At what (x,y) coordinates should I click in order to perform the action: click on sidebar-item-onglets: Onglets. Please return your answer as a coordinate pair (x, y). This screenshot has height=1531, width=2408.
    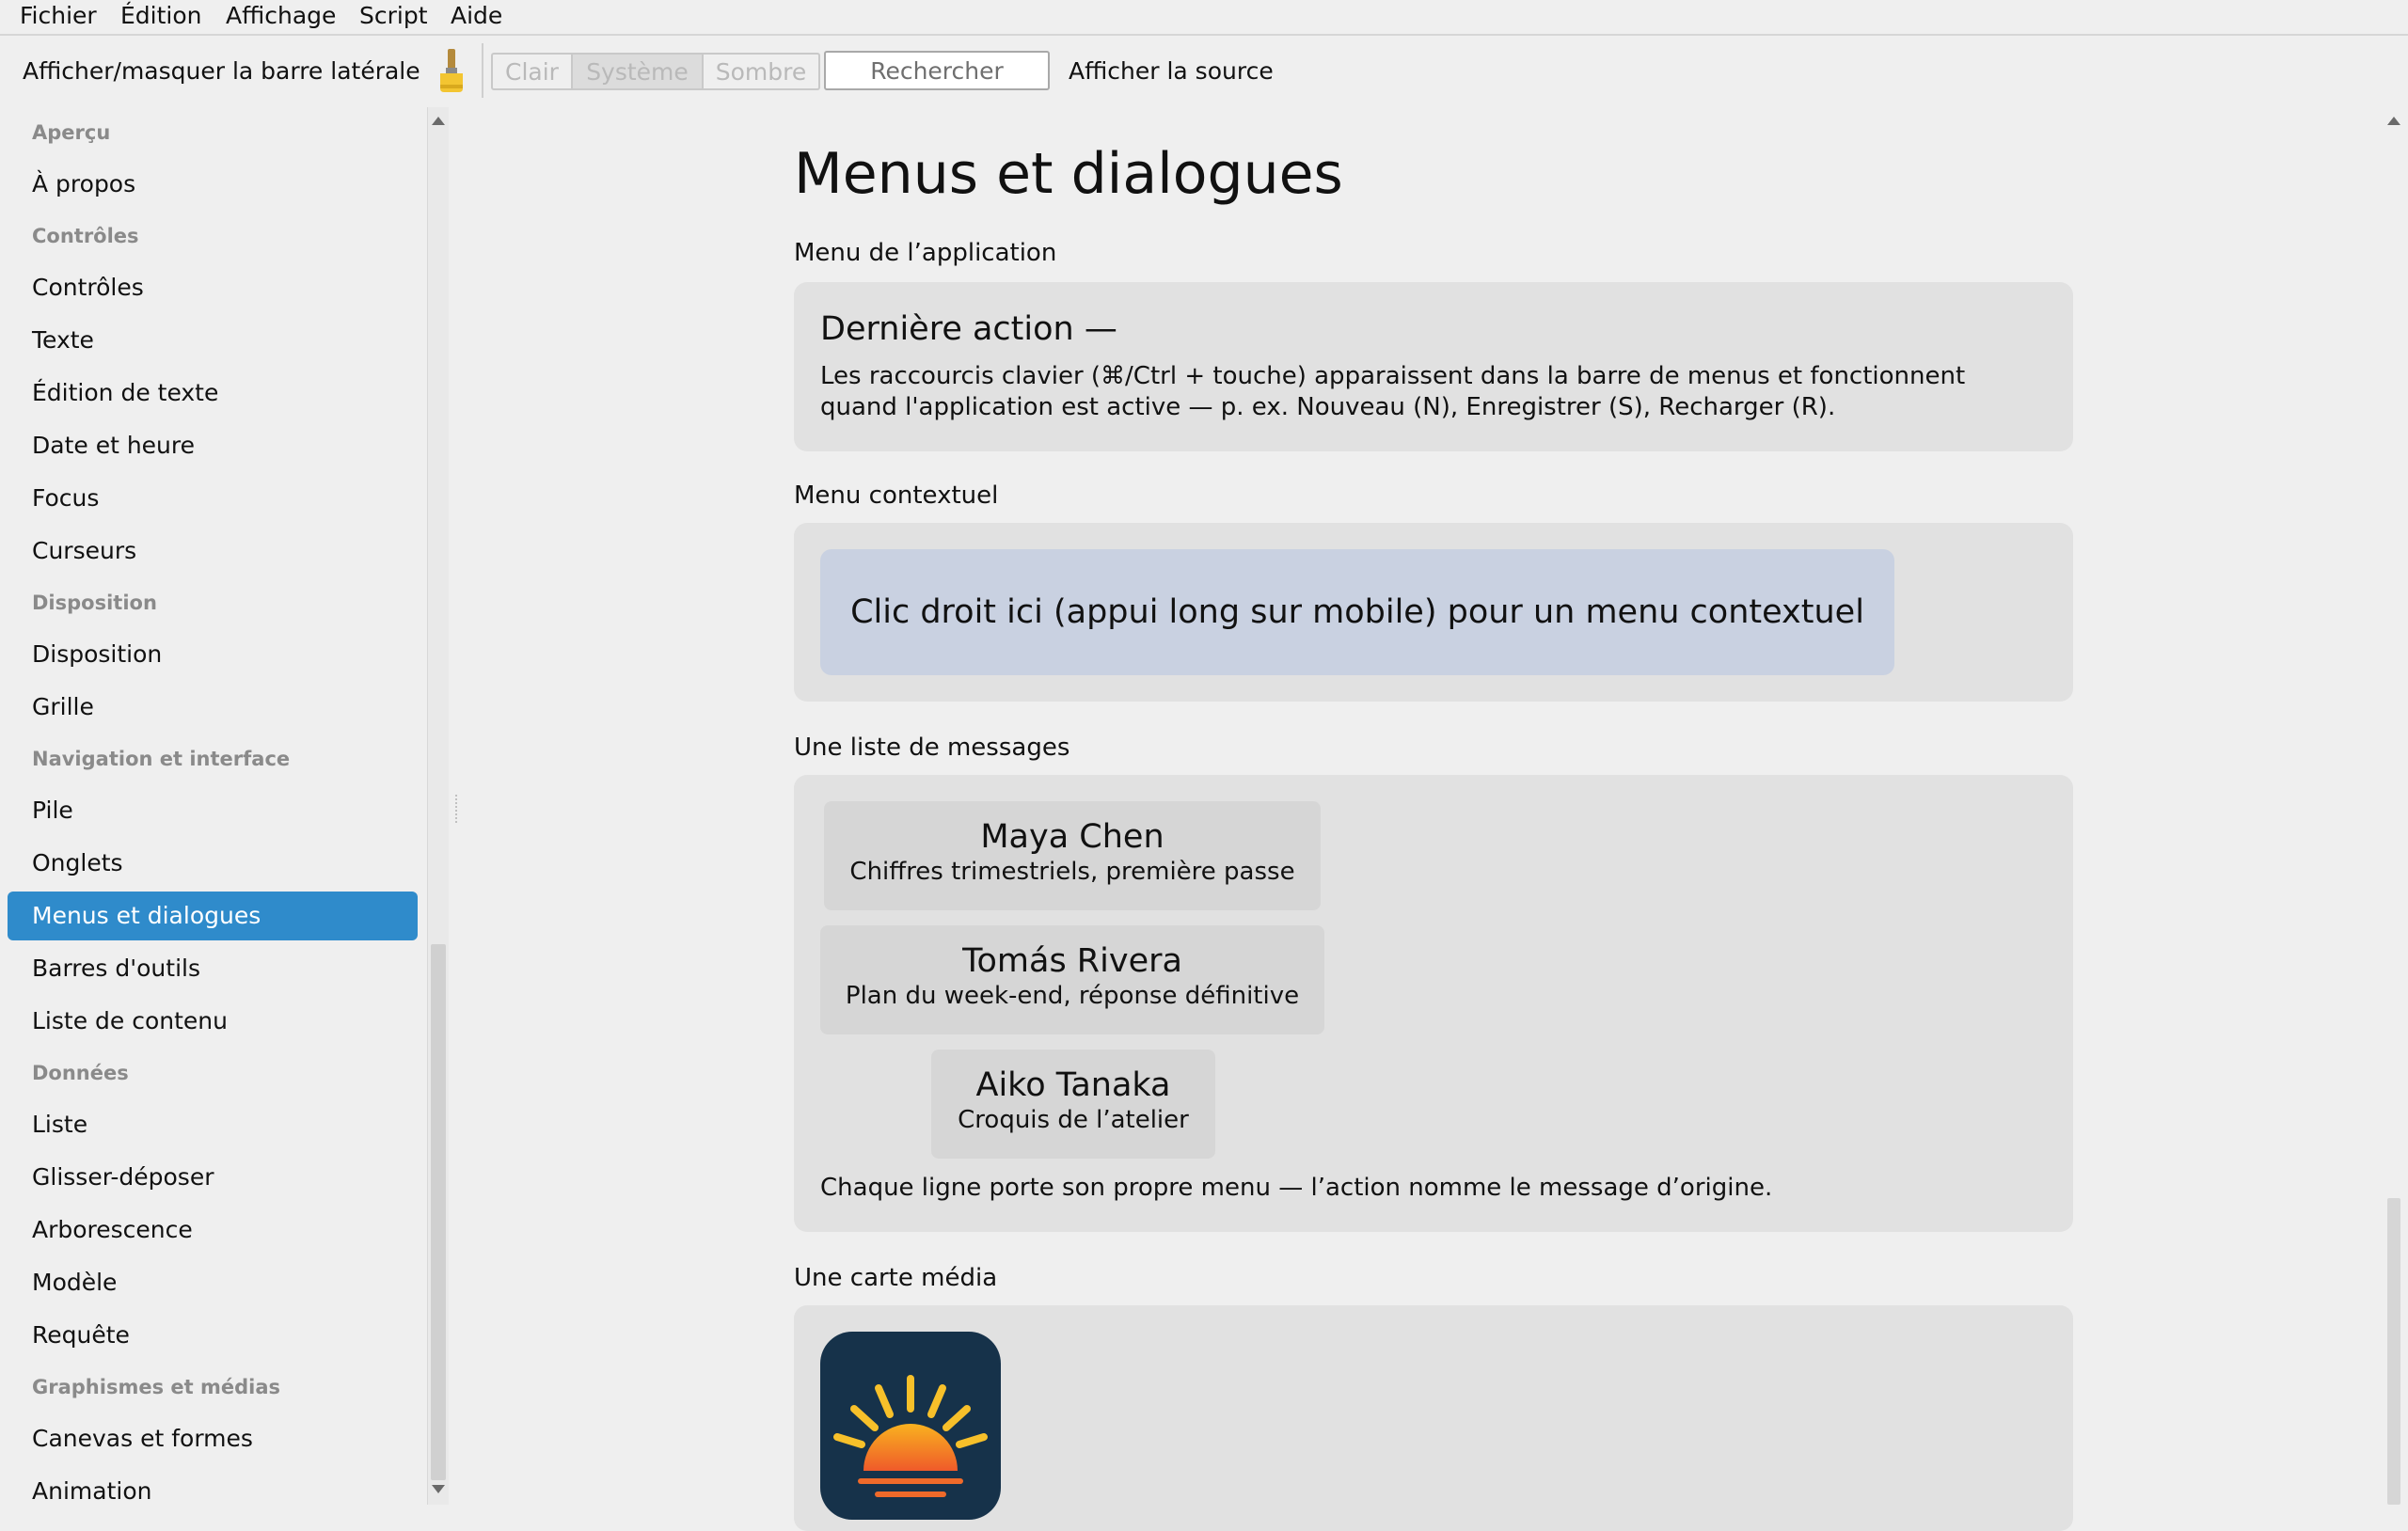
    Looking at the image, I should click on (214, 863).